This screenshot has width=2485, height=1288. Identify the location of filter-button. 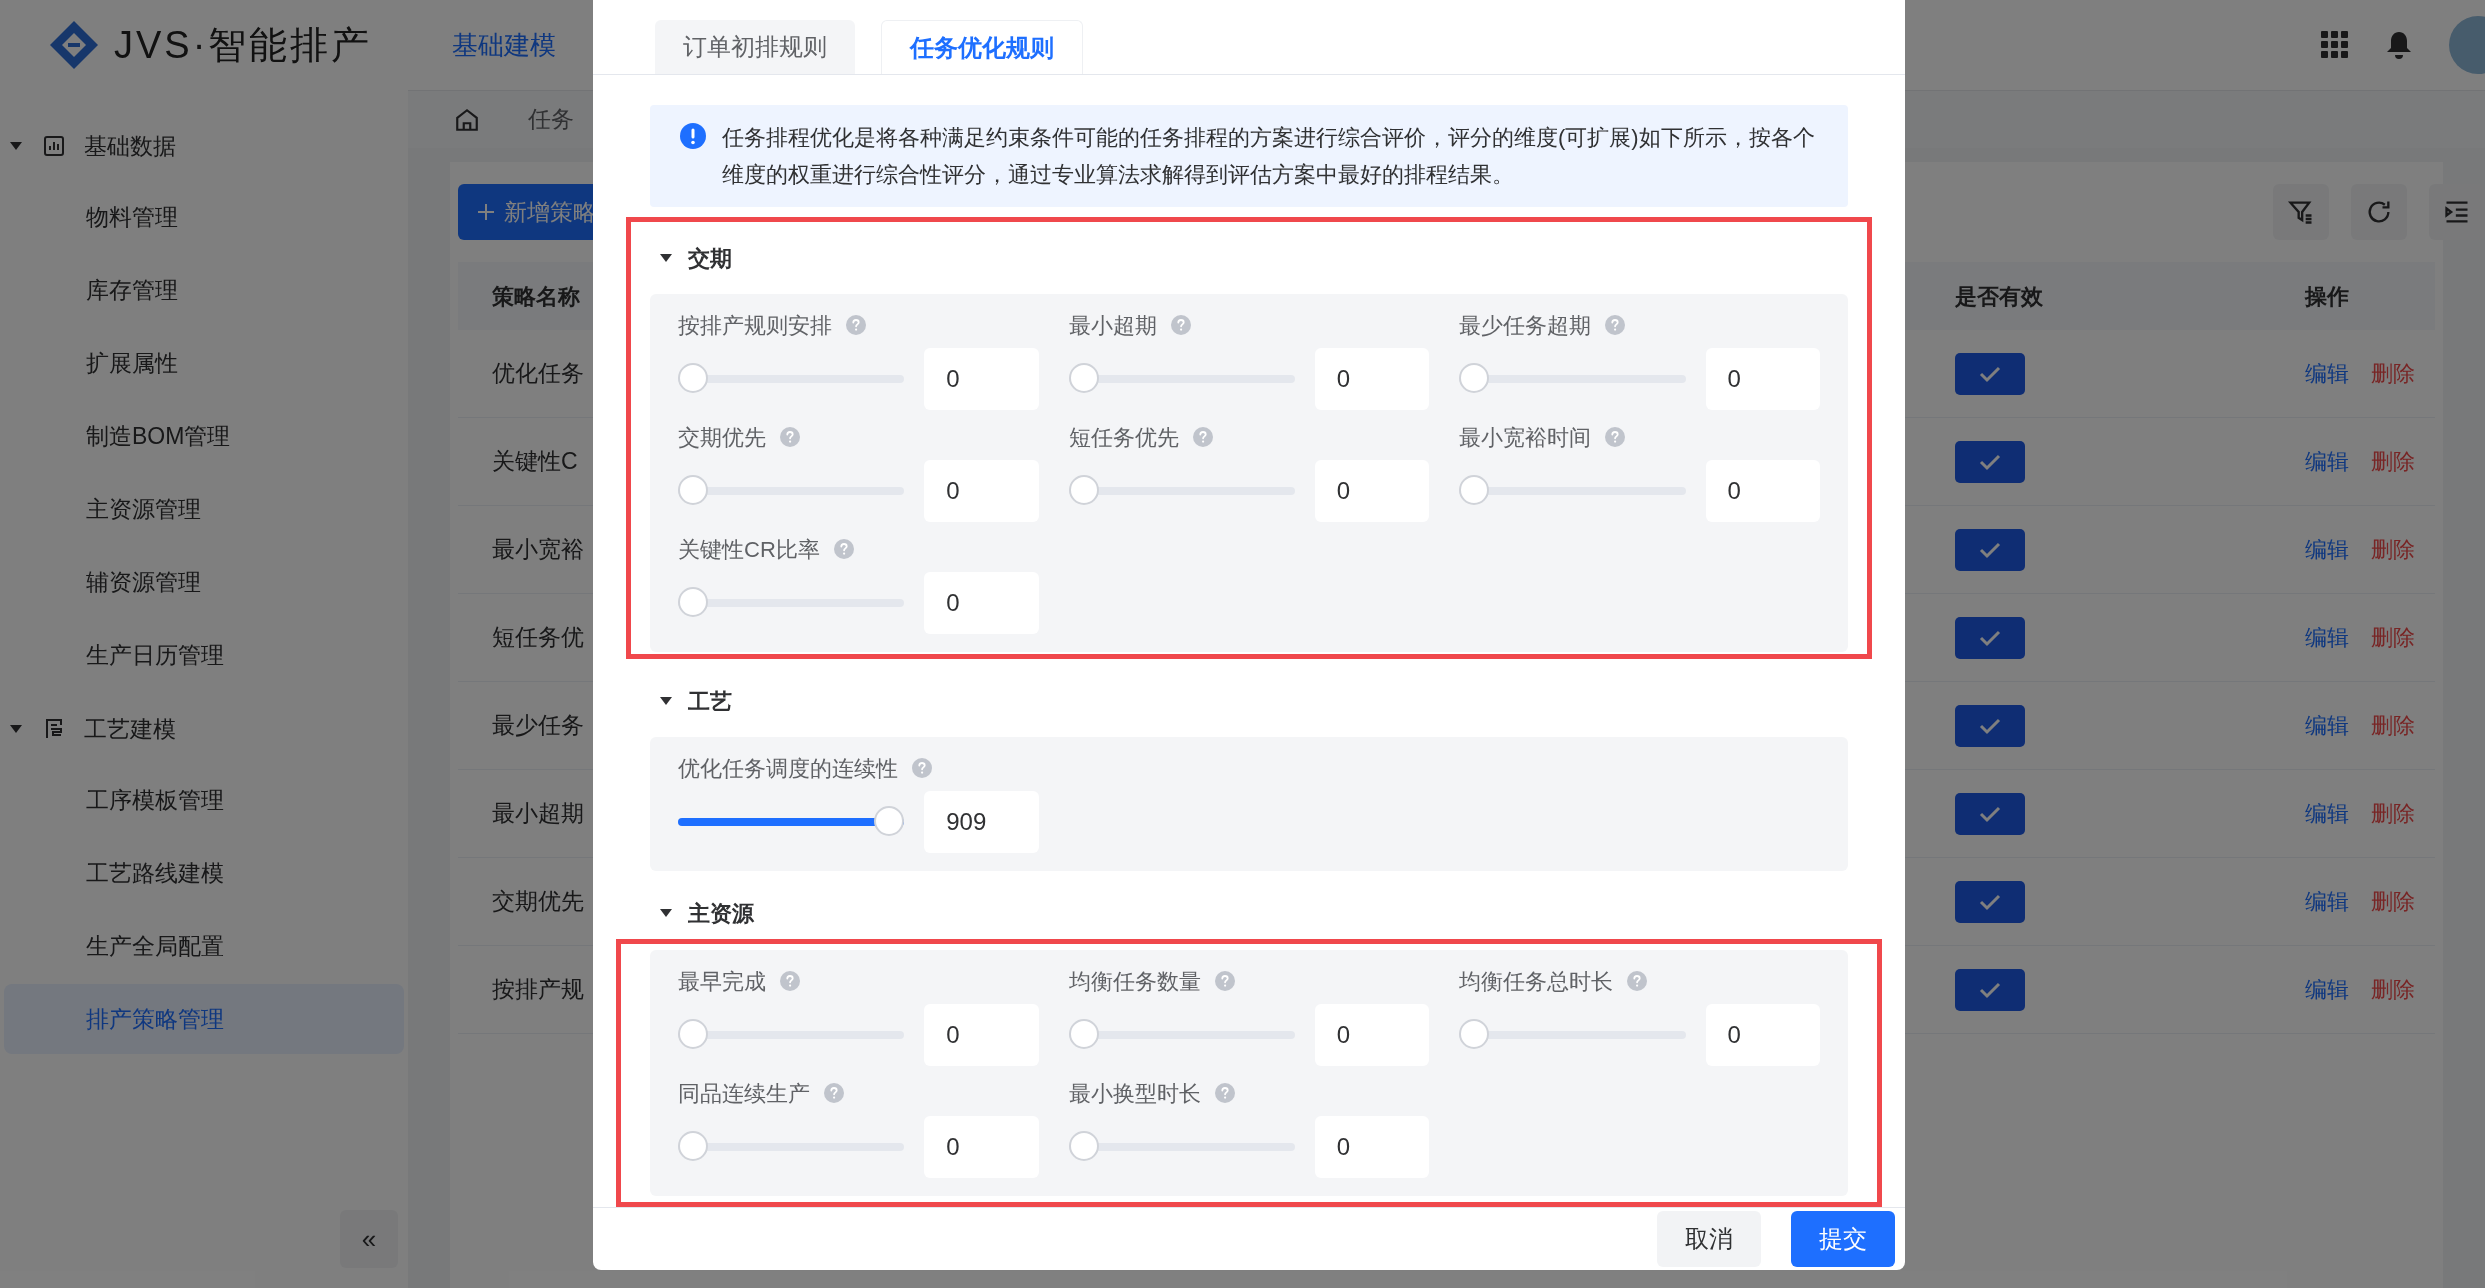
(2301, 212).